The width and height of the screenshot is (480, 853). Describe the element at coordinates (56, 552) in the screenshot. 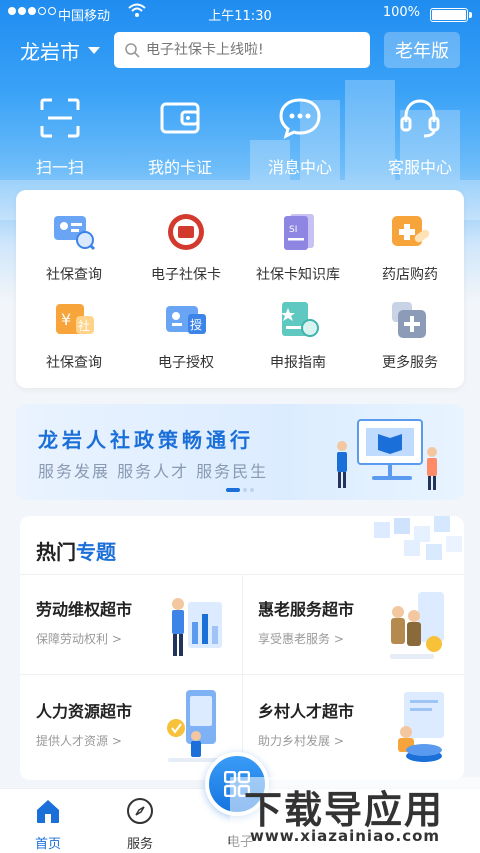

I see `hot-topics-title-main: 热门` at that location.